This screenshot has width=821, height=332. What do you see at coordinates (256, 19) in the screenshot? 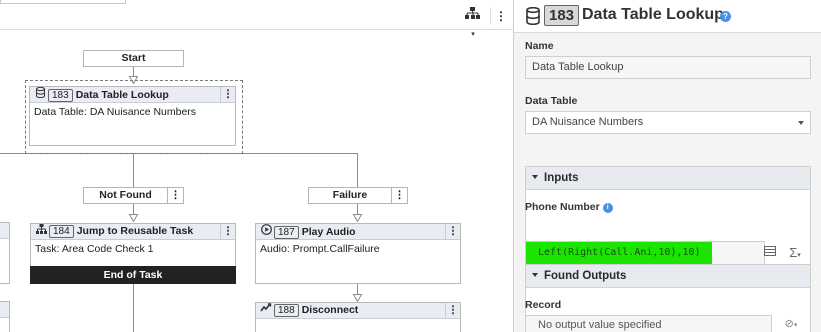
I see `canvas-toolbar: ▾ ⋮` at bounding box center [256, 19].